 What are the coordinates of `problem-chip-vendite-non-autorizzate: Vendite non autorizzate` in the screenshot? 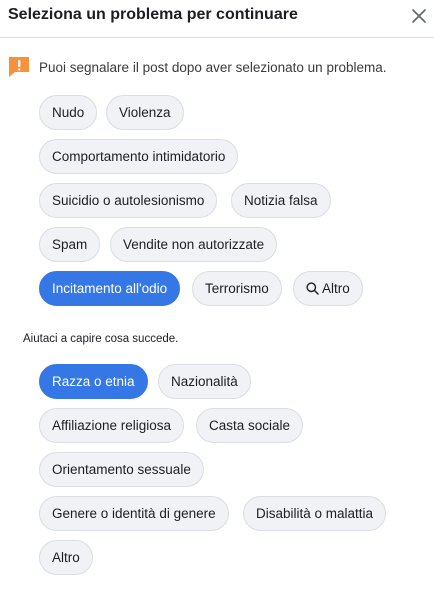 It's located at (194, 244).